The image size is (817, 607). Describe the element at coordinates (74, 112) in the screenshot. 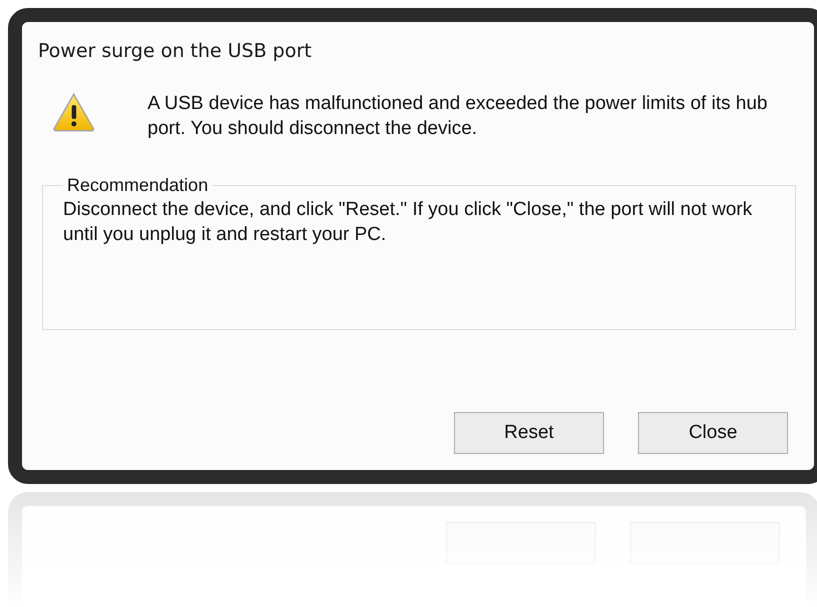

I see `warning-icon` at that location.